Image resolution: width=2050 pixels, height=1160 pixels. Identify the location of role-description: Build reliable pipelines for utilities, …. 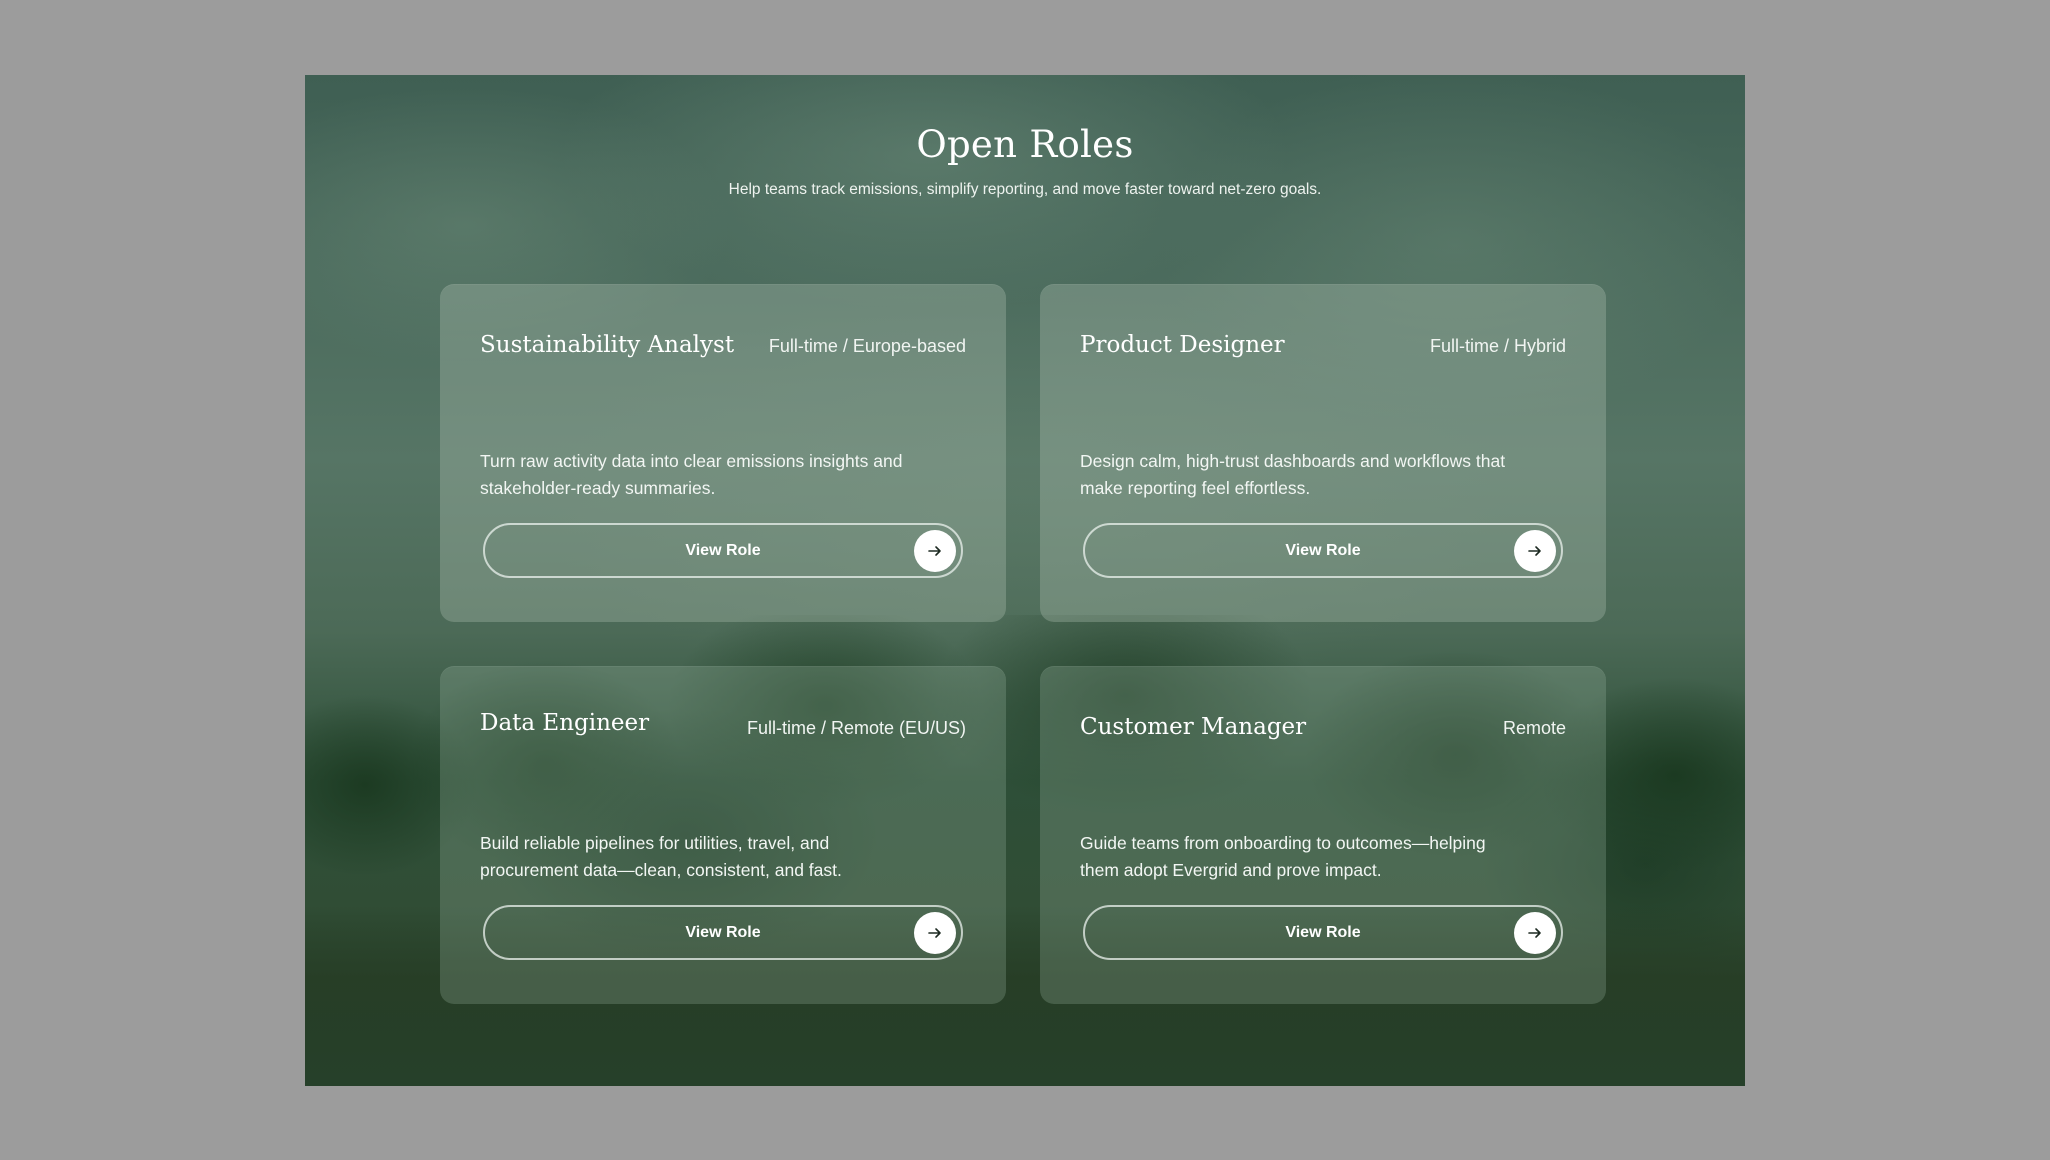
(661, 856).